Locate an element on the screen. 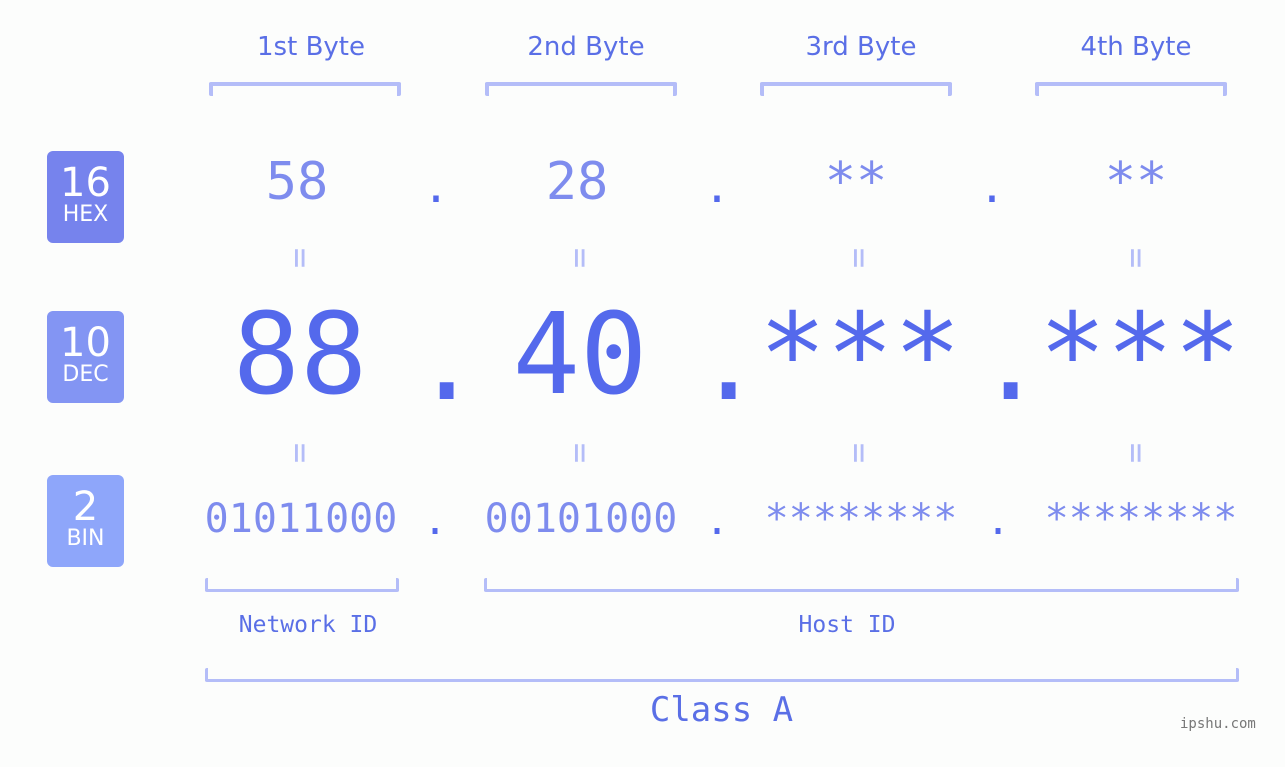 Image resolution: width=1285 pixels, height=767 pixels. equals-hex-dec-1: = is located at coordinates (300, 258).